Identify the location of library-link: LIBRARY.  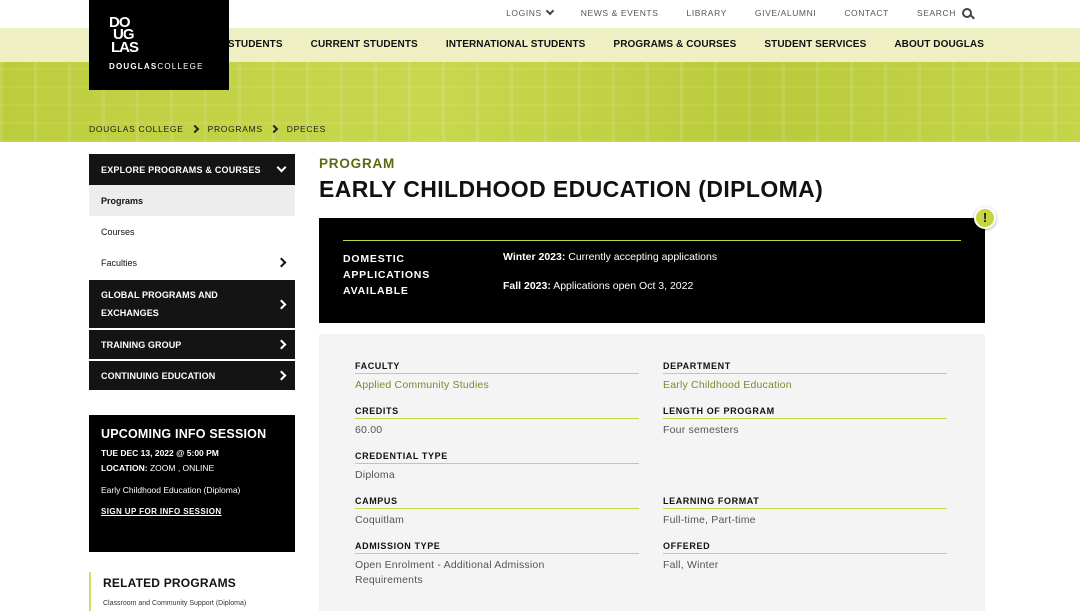
(707, 13).